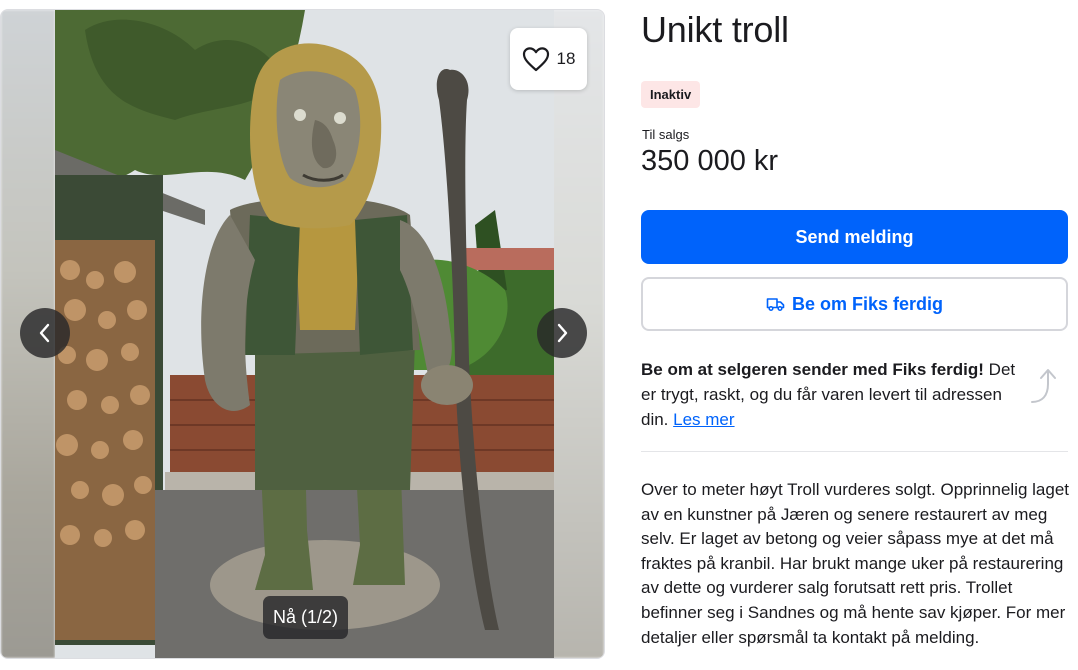 This screenshot has height=670, width=1078. Describe the element at coordinates (1043, 386) in the screenshot. I see `curved-arrow-up-icon` at that location.